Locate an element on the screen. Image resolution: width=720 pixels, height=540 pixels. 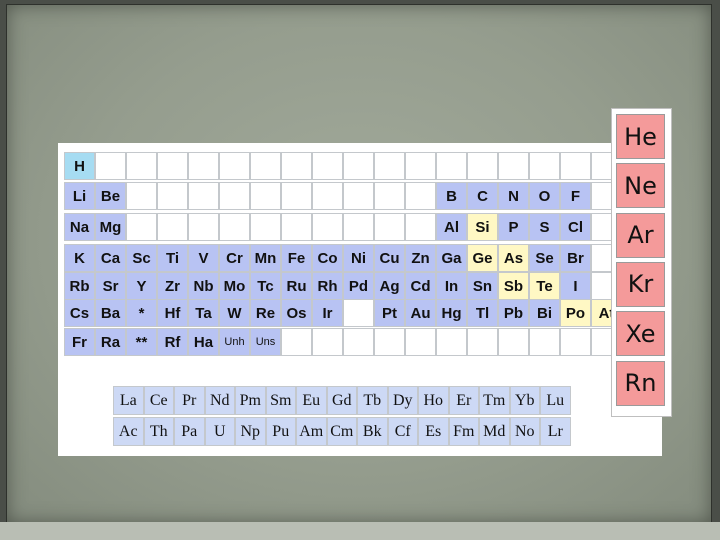
noble-gas-He: He is located at coordinates (640, 136).